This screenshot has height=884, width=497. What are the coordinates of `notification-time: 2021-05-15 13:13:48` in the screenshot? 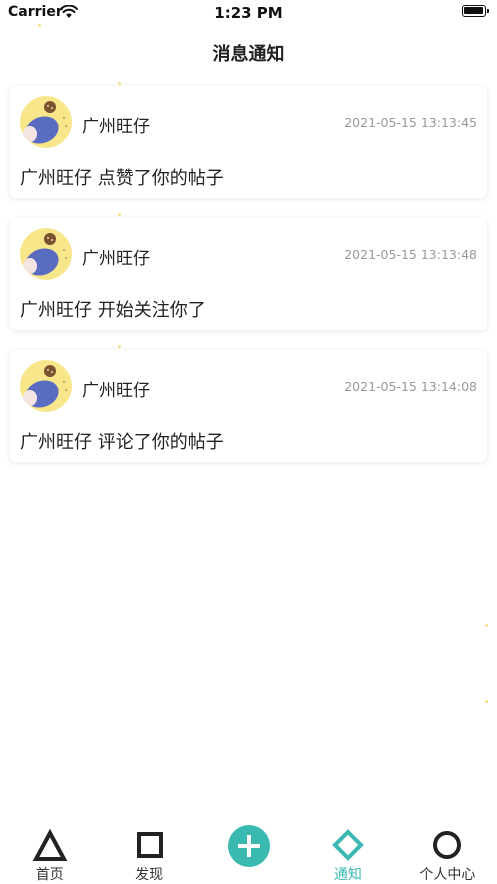 It's located at (410, 254).